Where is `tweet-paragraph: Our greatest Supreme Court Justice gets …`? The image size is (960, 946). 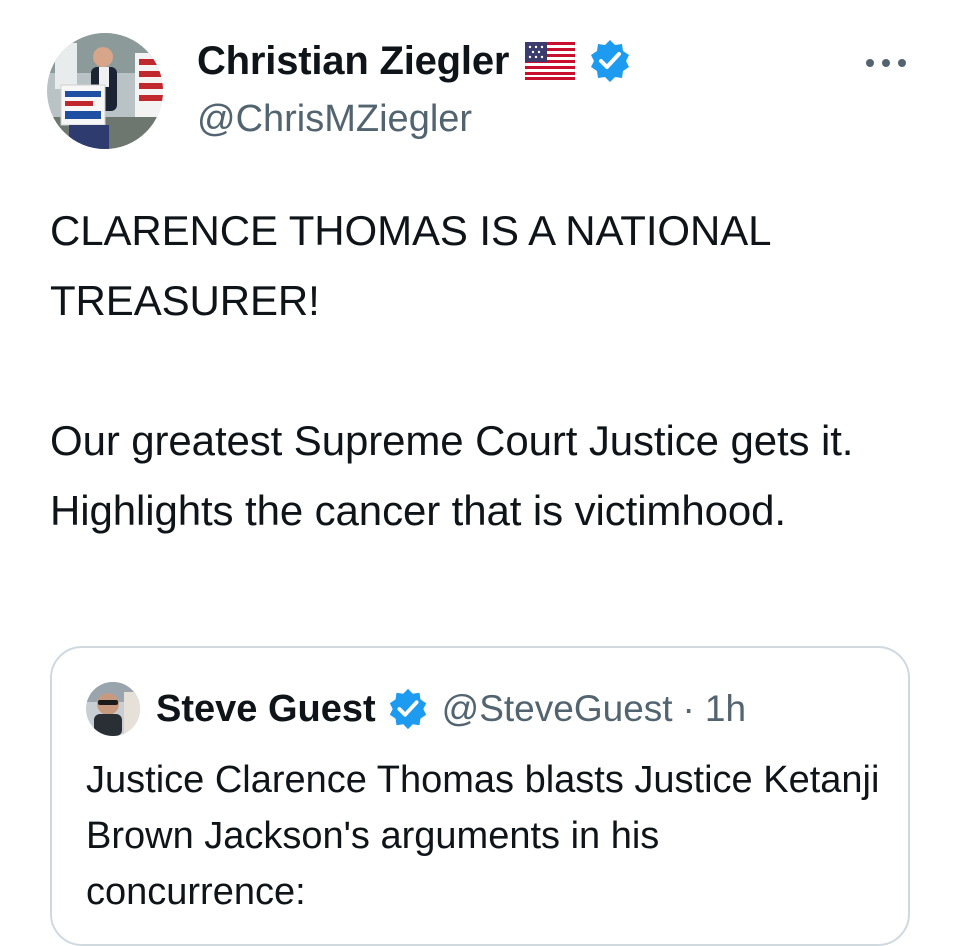
tweet-paragraph: Our greatest Supreme Court Justice gets … is located at coordinates (452, 475).